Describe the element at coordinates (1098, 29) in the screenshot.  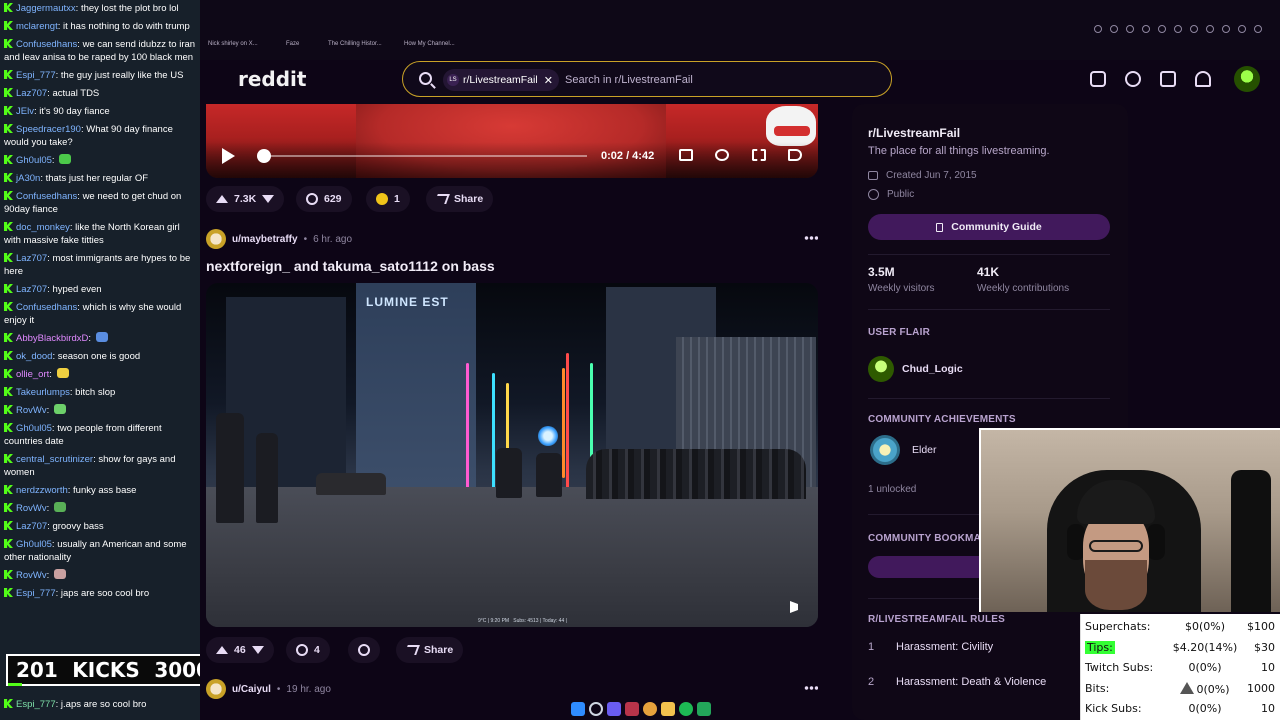
I see `zoom-icon` at that location.